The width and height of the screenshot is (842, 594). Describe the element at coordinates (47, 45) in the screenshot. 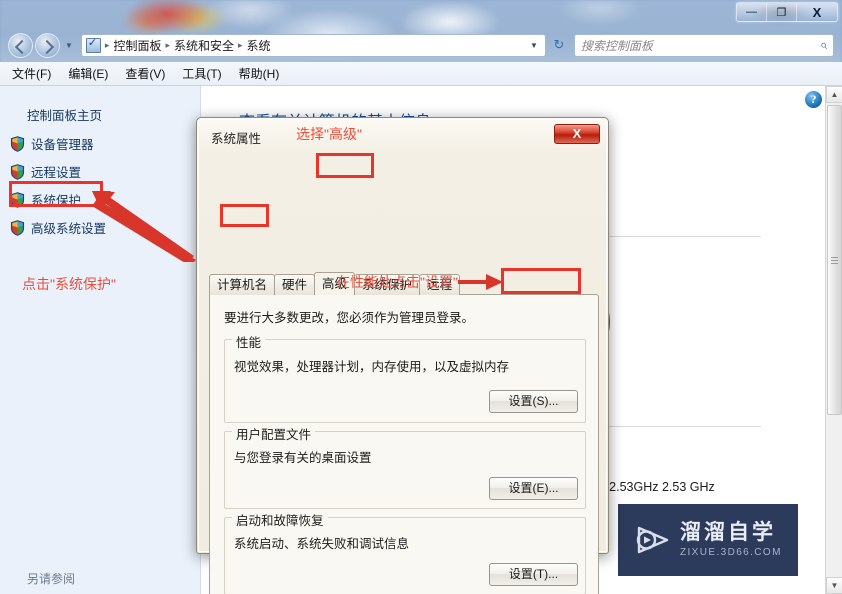

I see `forward-button` at that location.